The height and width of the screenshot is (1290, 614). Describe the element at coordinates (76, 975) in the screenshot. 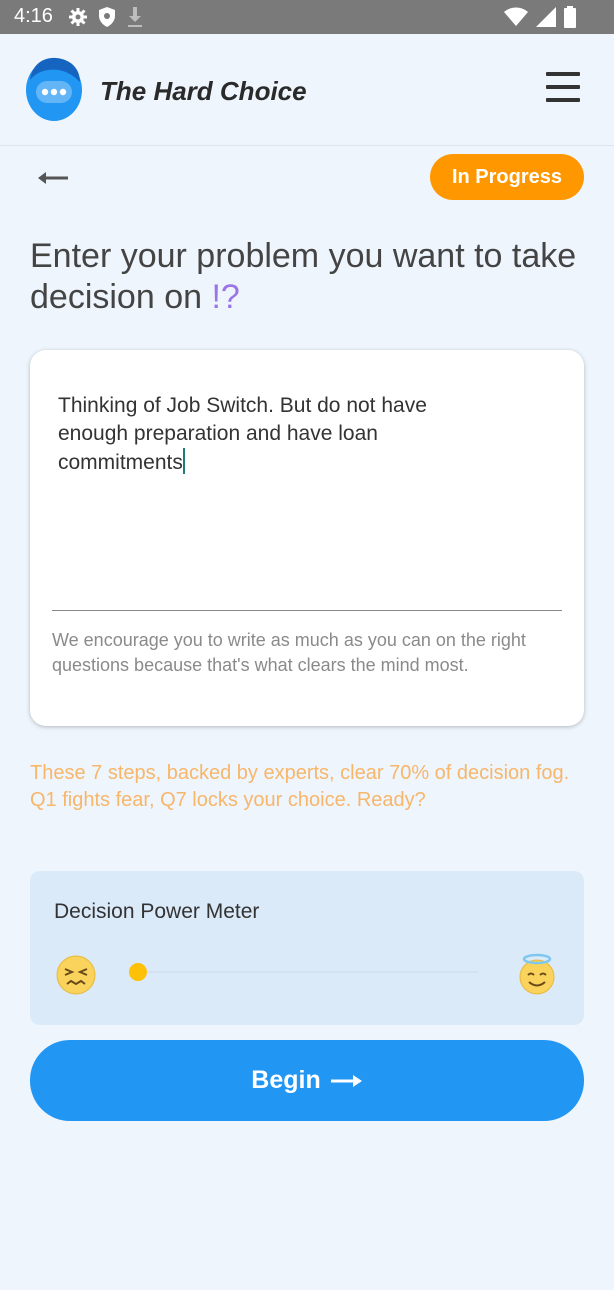

I see `confounded-face-icon` at that location.